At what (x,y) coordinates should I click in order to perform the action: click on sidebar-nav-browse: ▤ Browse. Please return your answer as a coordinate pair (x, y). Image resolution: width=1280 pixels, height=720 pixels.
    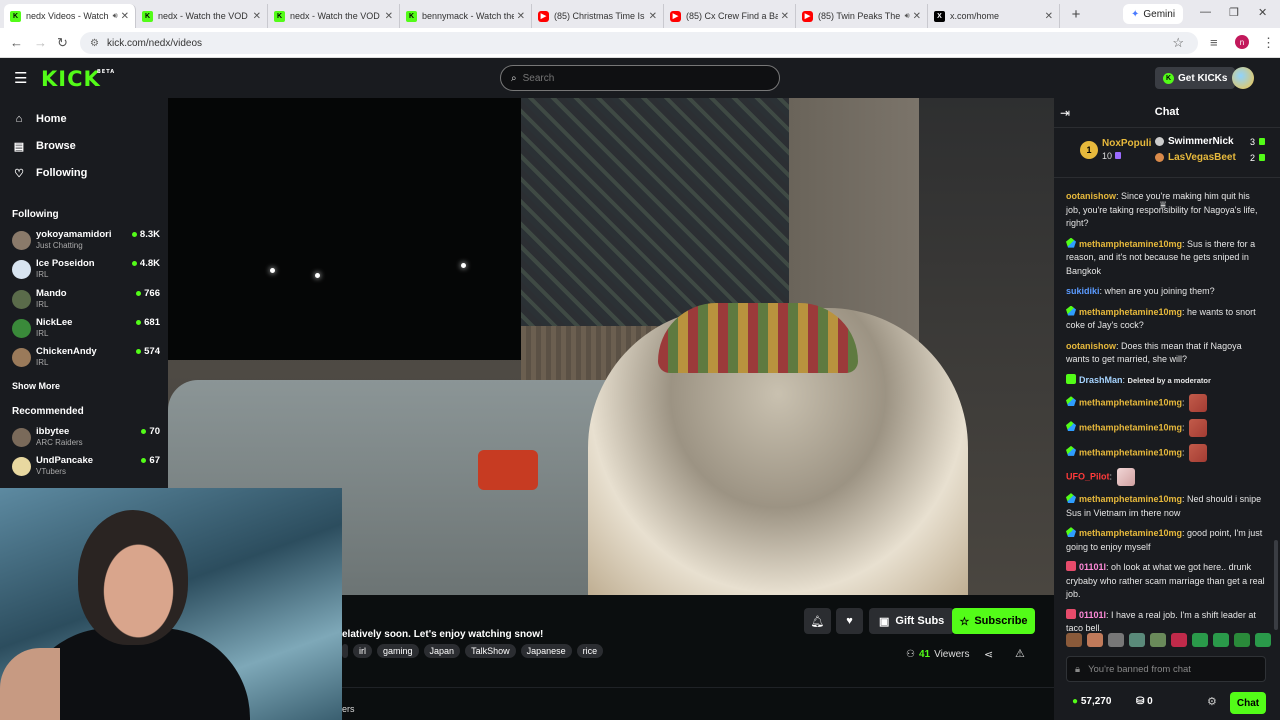
    Looking at the image, I should click on (44, 146).